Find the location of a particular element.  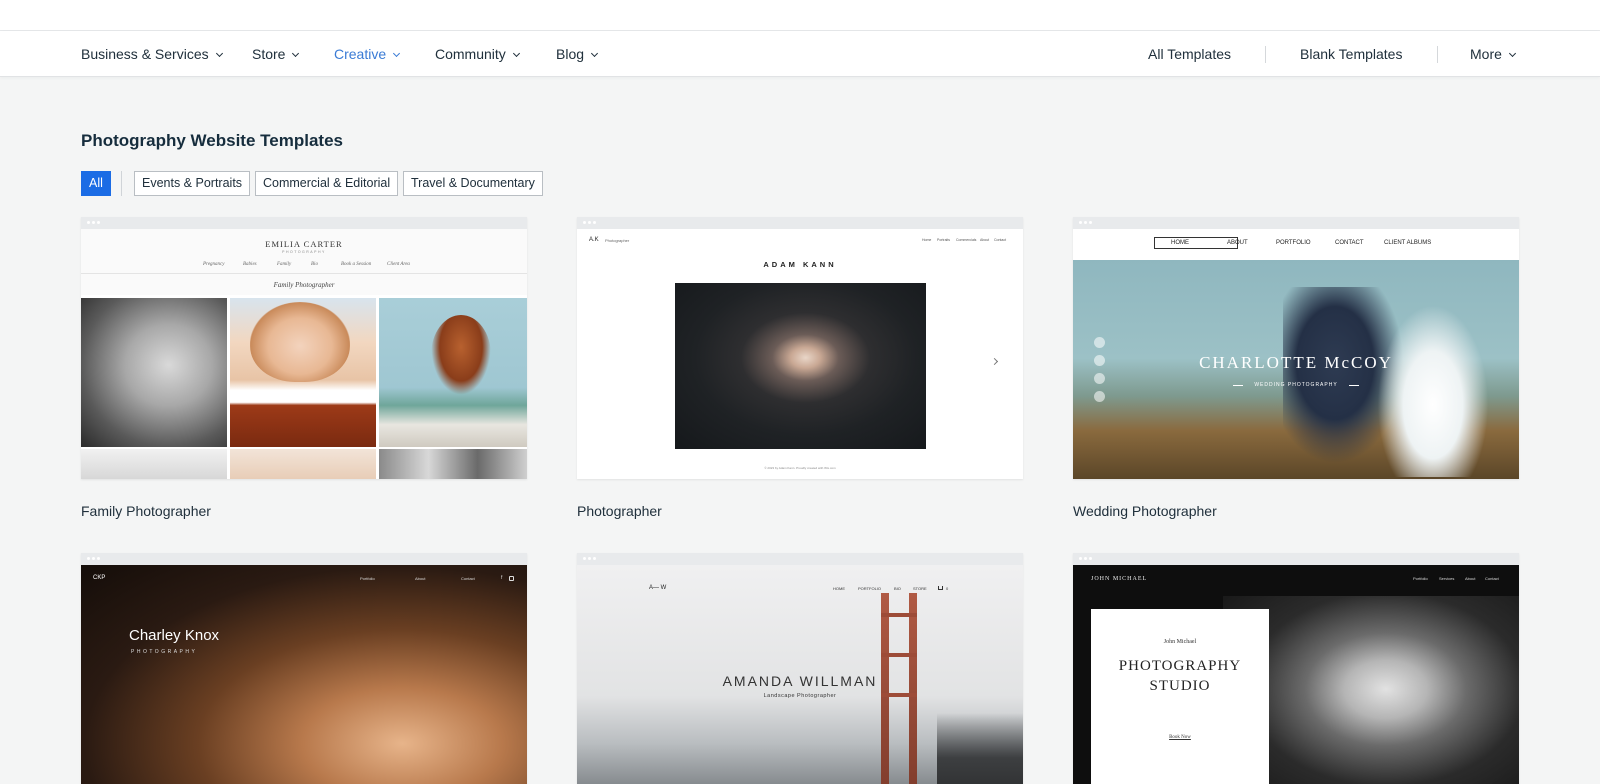

preview-cta: Book Now is located at coordinates (1180, 737).